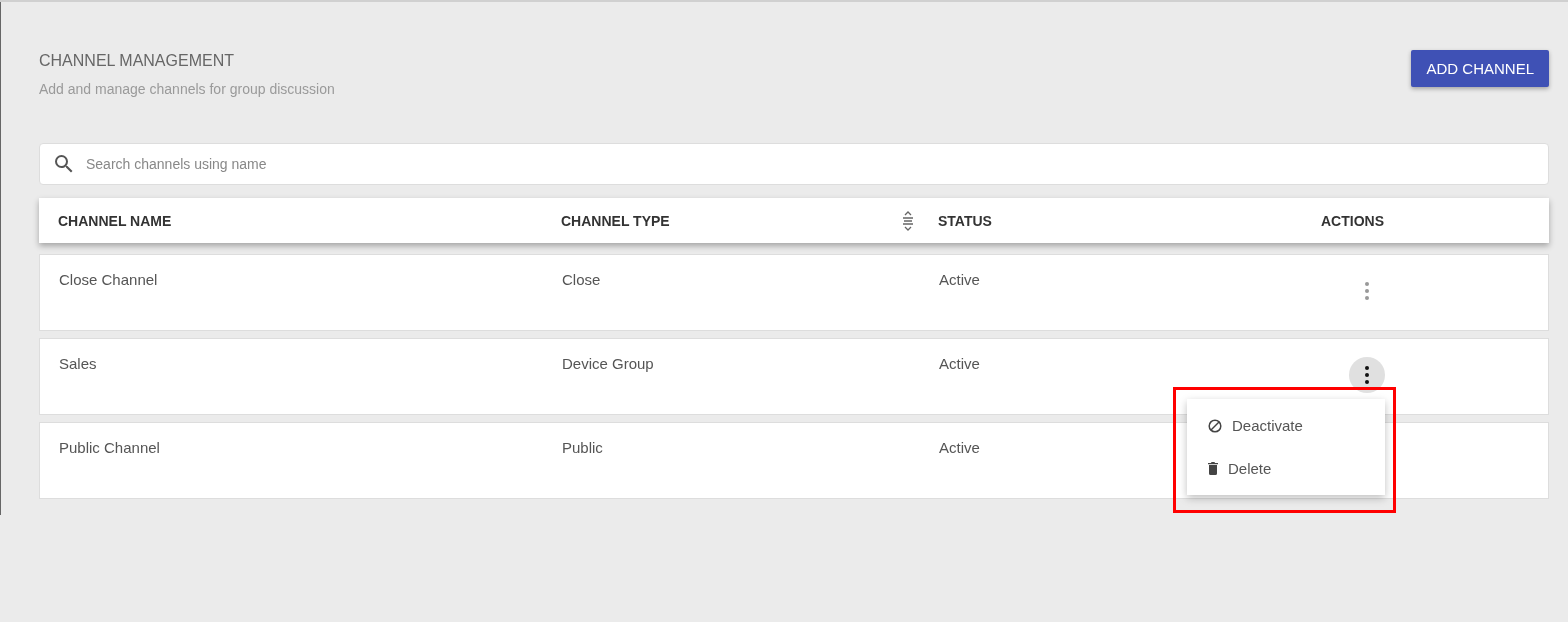  What do you see at coordinates (608, 363) in the screenshot?
I see `channel-type: Device Group` at bounding box center [608, 363].